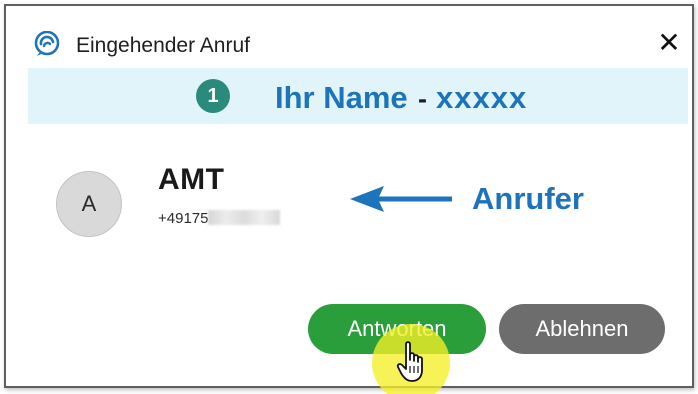  What do you see at coordinates (183, 218) in the screenshot?
I see `caller-number-visible: +49175` at bounding box center [183, 218].